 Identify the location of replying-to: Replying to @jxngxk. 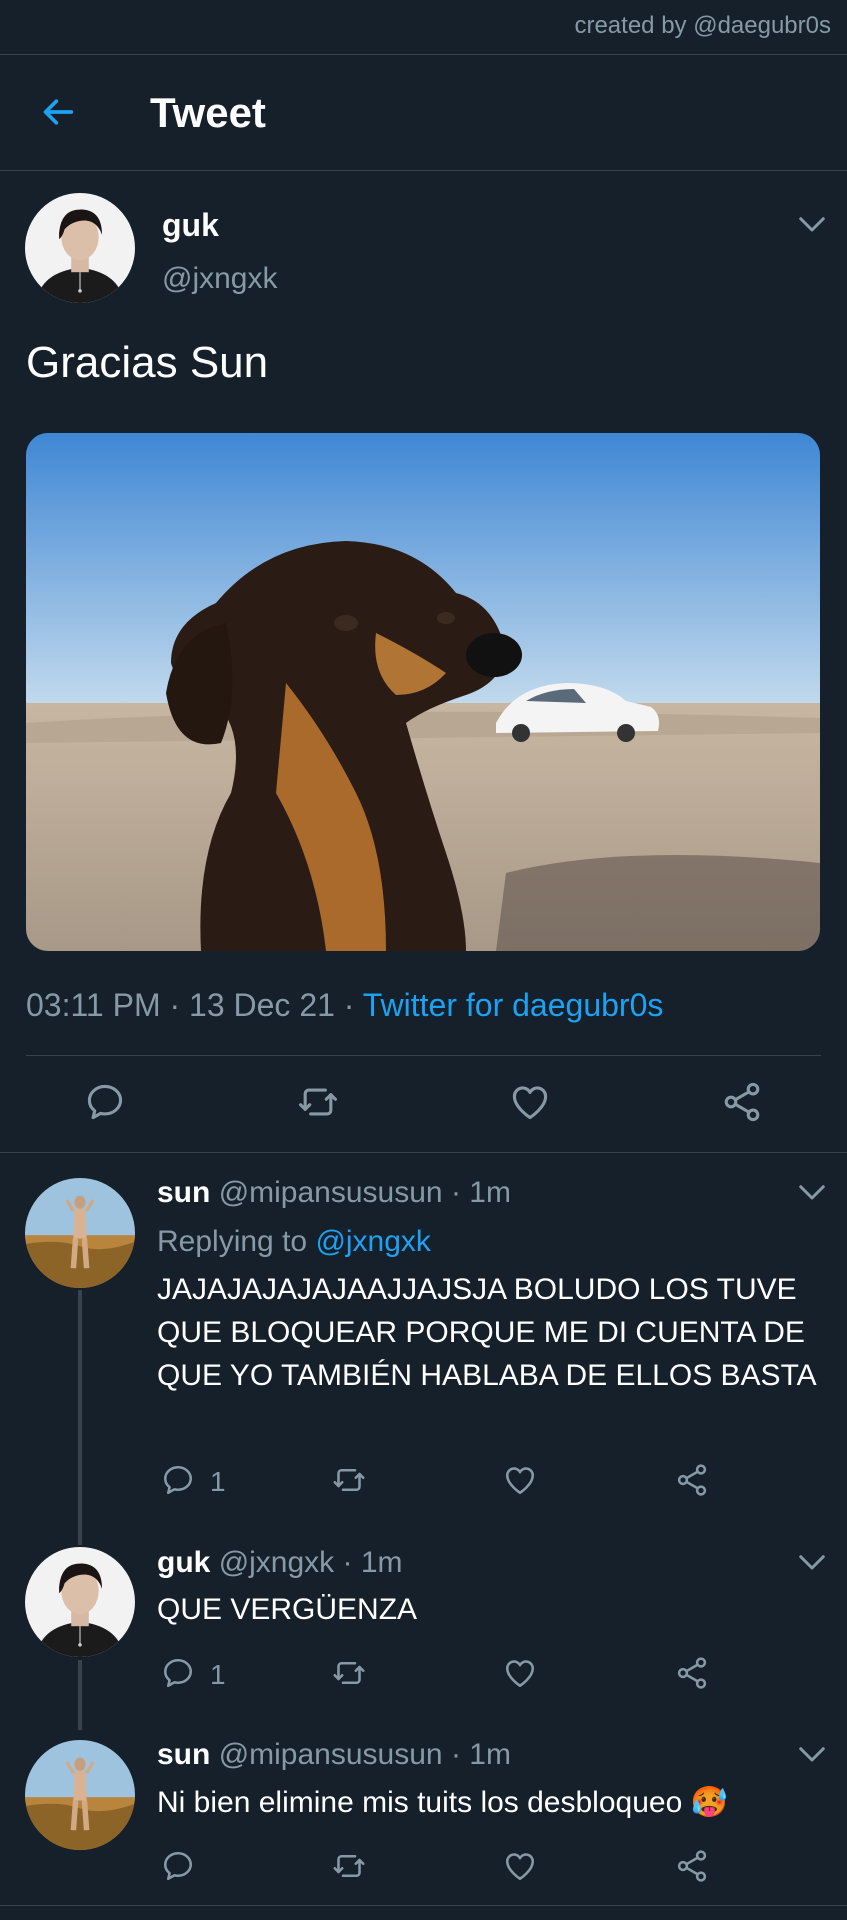
(294, 1242).